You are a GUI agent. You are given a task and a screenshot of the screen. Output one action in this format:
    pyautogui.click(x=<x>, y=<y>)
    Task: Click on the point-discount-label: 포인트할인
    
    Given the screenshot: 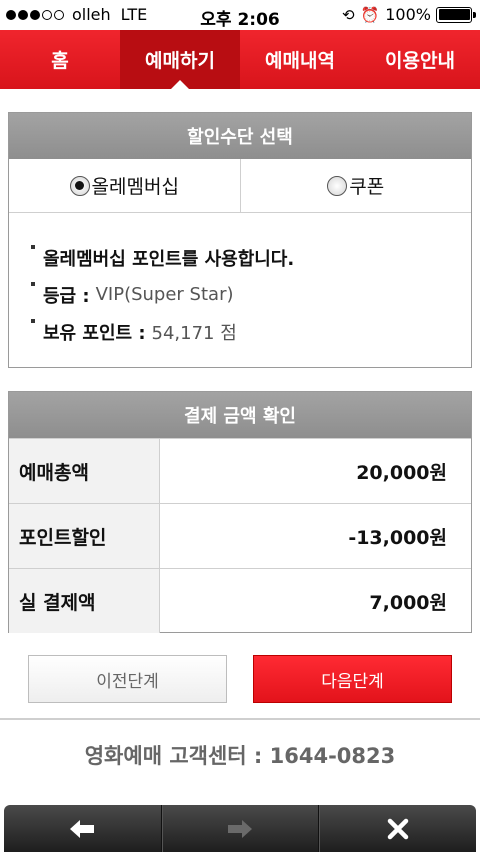 What is the action you would take?
    pyautogui.click(x=84, y=536)
    